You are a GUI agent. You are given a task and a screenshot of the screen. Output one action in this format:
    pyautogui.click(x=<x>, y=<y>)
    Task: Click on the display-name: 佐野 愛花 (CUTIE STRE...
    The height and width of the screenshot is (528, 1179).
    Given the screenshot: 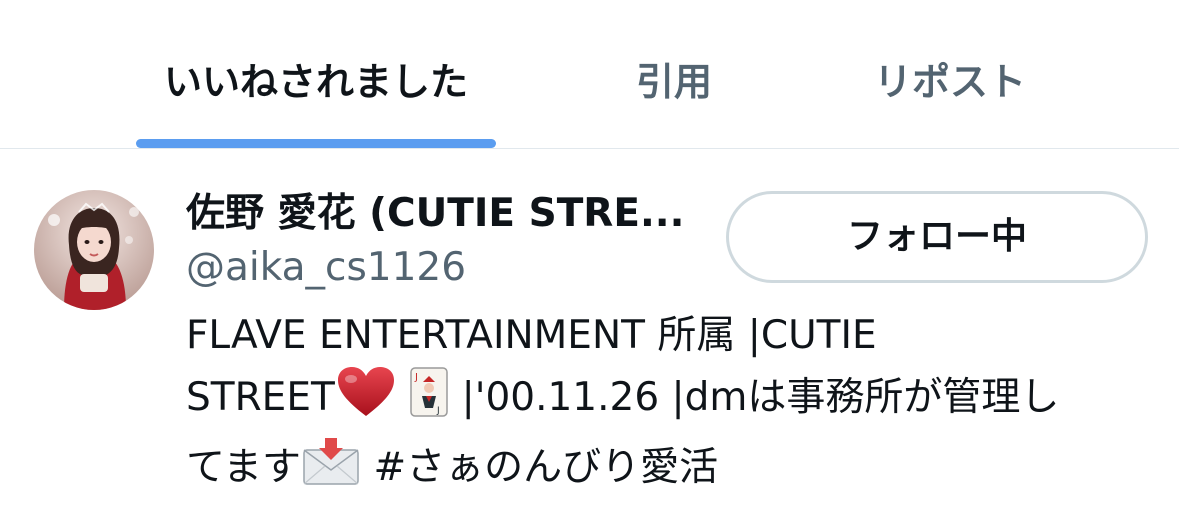 What is the action you would take?
    pyautogui.click(x=446, y=214)
    